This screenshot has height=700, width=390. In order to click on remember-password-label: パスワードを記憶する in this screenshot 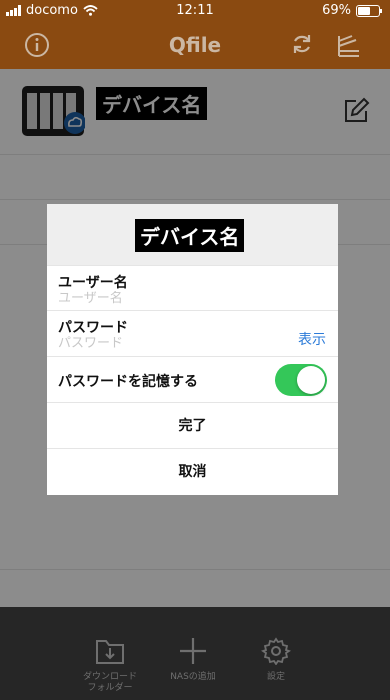, I will do `click(128, 382)`.